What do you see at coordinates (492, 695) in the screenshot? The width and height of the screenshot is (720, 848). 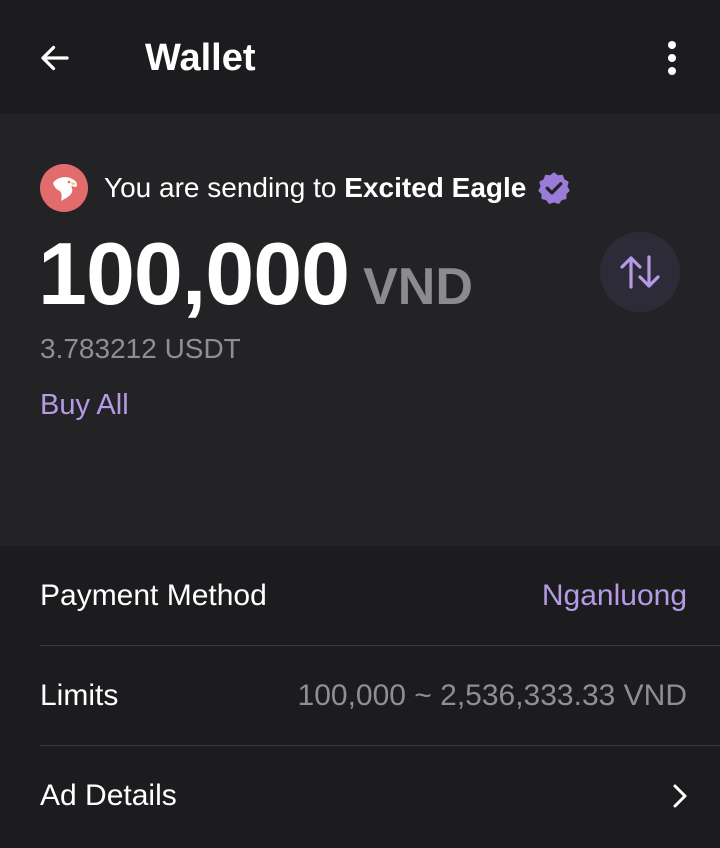 I see `limits-value: 100,000 ~ 2,536,333.33 VND` at bounding box center [492, 695].